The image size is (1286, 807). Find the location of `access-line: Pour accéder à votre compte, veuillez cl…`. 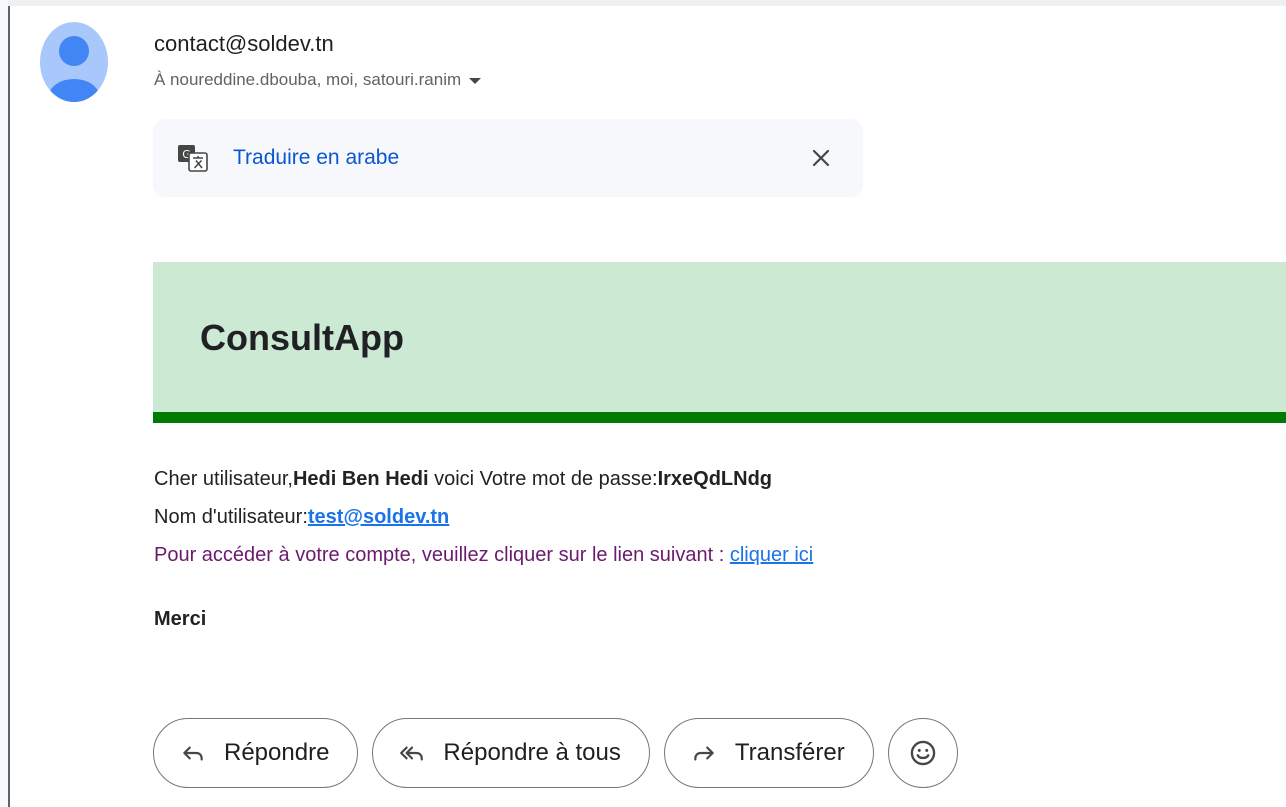

access-line: Pour accéder à votre compte, veuillez cl… is located at coordinates (483, 555).